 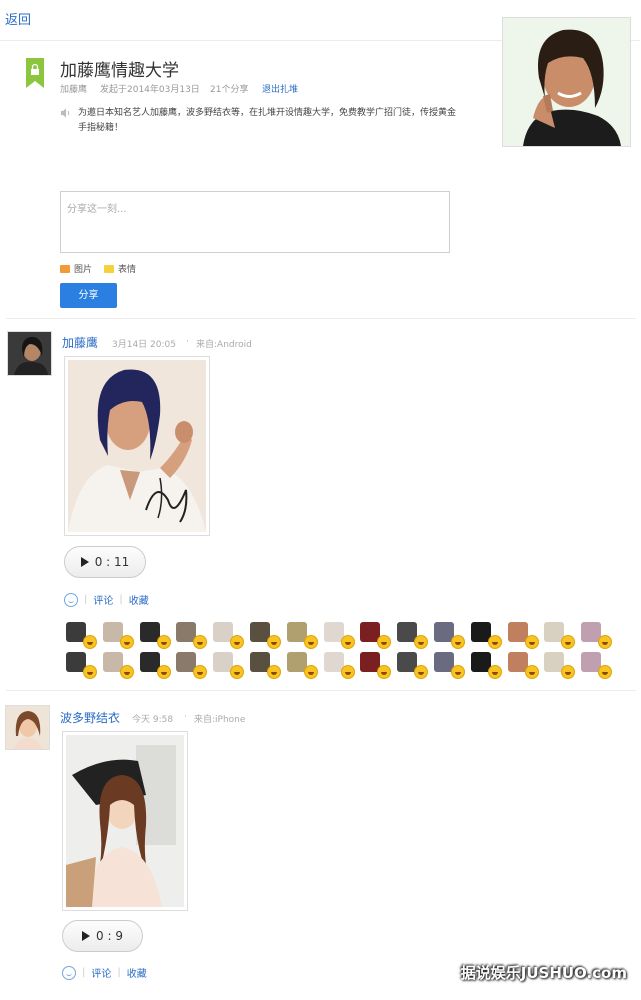 What do you see at coordinates (346, 650) in the screenshot?
I see `likers-grid` at bounding box center [346, 650].